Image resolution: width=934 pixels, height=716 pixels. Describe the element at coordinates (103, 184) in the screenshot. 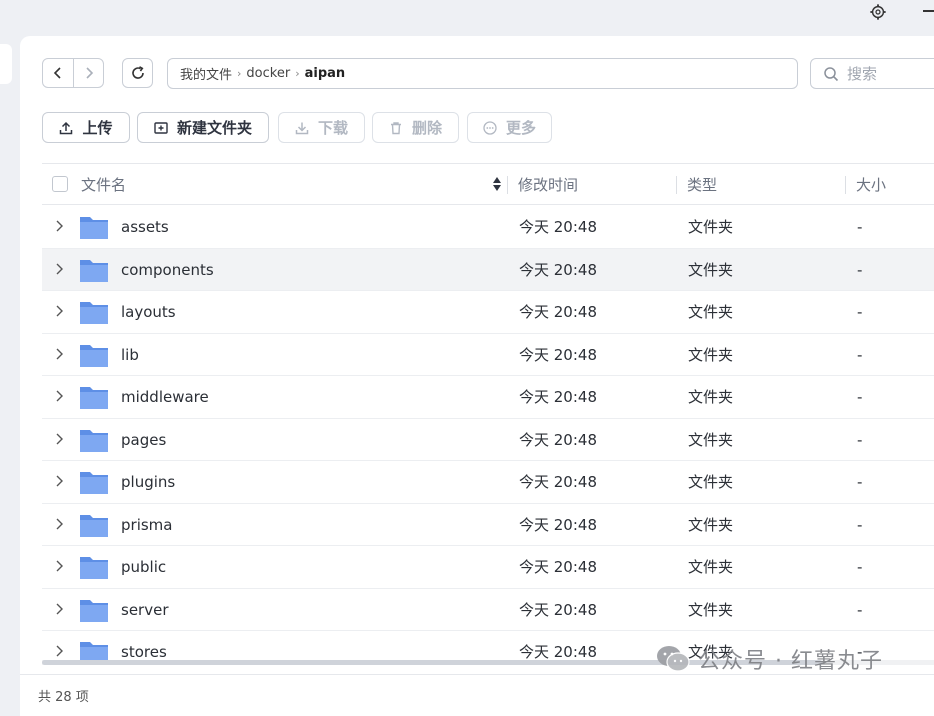

I see `column-header-name: 文件名` at that location.